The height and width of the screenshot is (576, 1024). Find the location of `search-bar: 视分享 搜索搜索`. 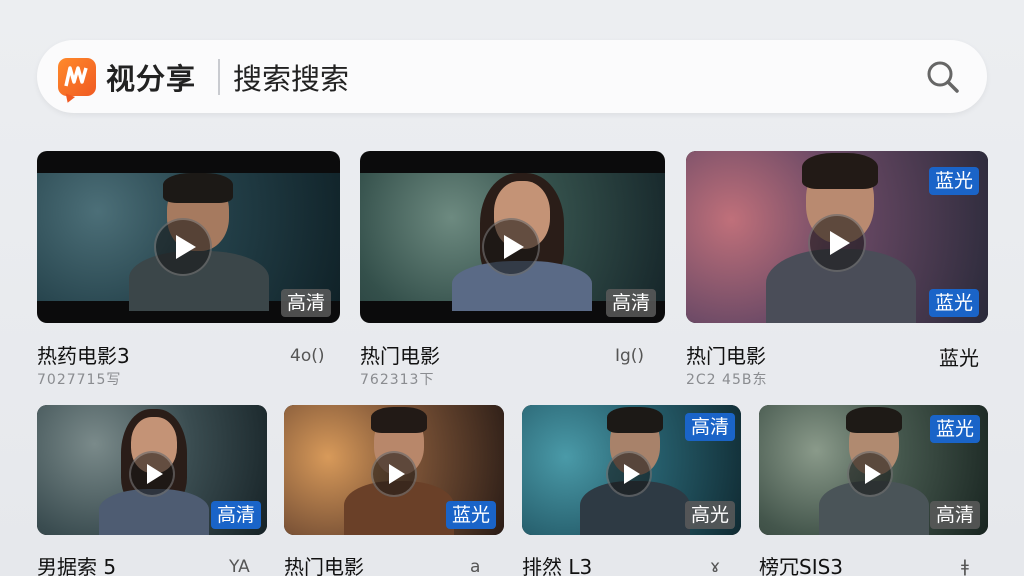

search-bar: 视分享 搜索搜索 is located at coordinates (512, 76).